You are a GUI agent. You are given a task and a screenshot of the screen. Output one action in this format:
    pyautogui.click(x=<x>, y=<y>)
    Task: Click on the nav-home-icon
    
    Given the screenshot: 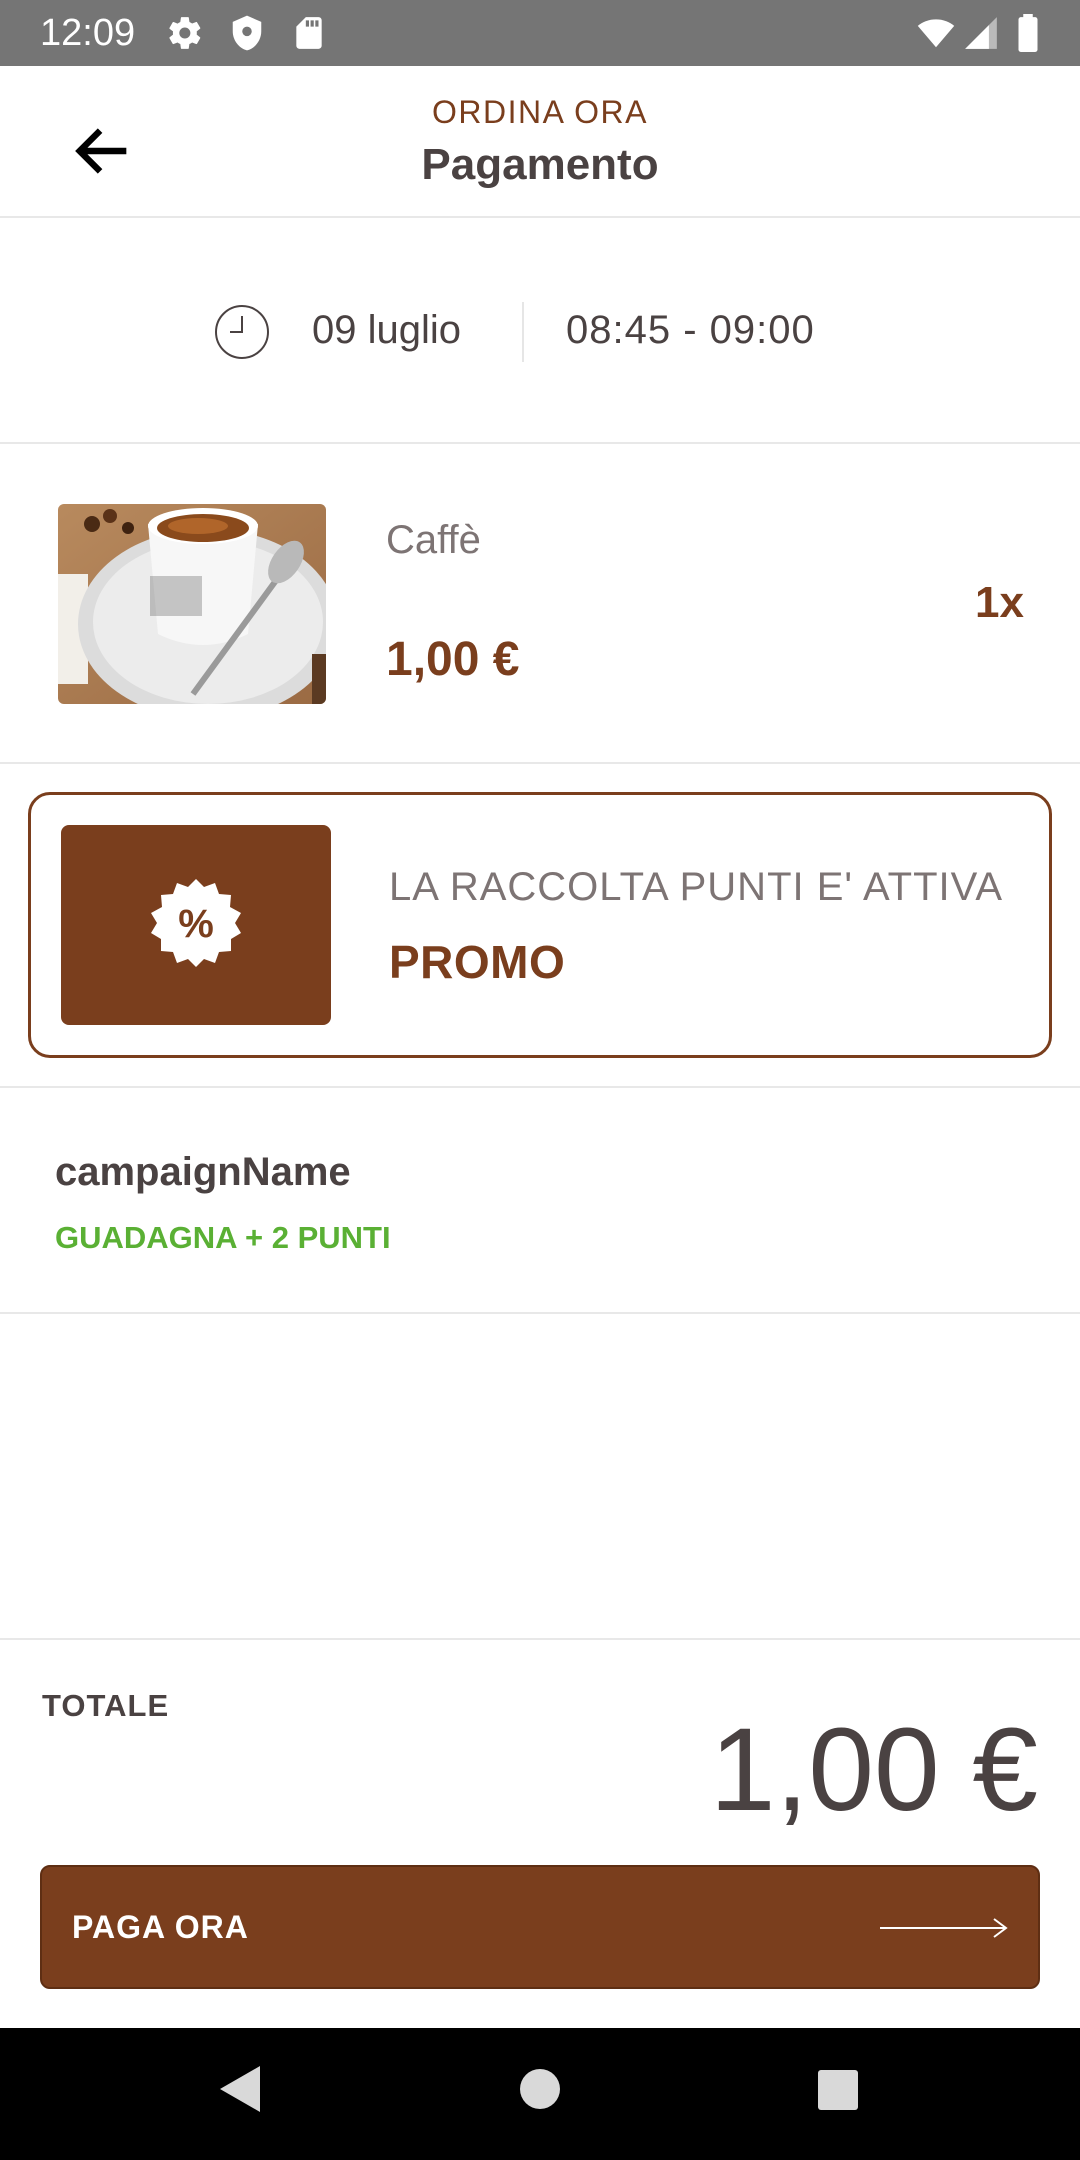 What is the action you would take?
    pyautogui.click(x=540, y=2089)
    